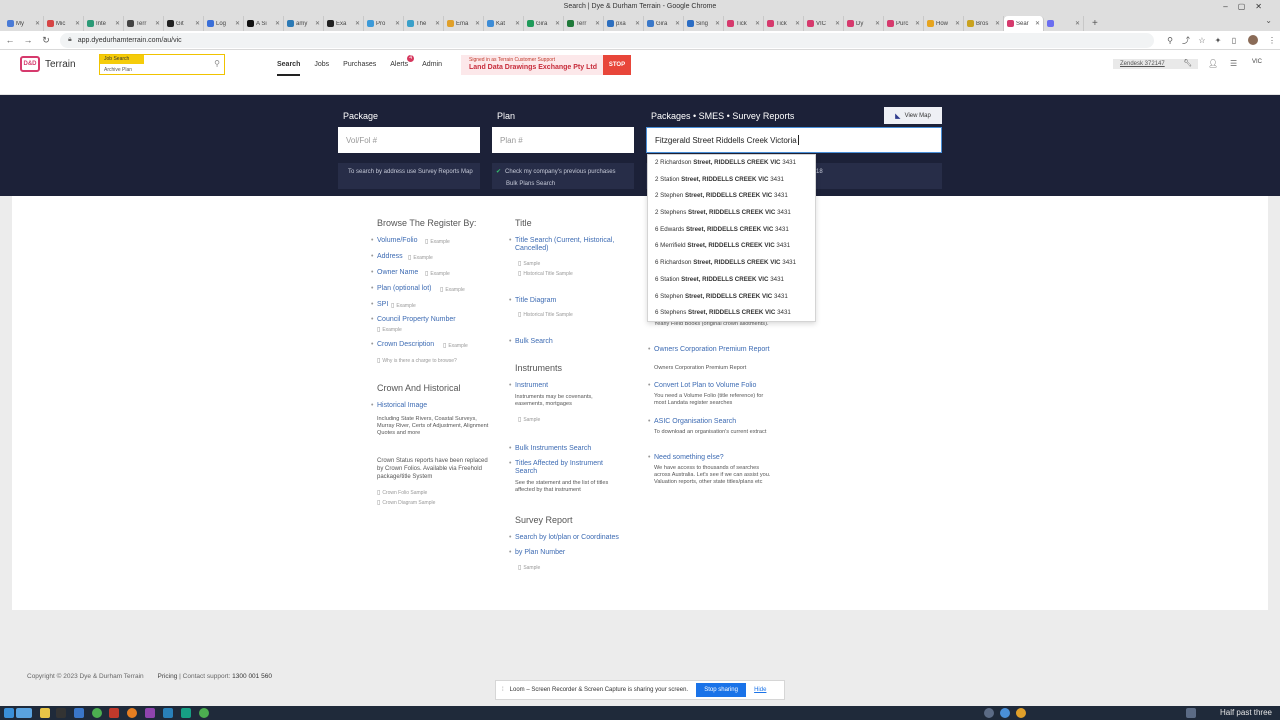 This screenshot has width=1280, height=720. What do you see at coordinates (464, 23) in the screenshot?
I see `browser-tab: Ema ✕` at bounding box center [464, 23].